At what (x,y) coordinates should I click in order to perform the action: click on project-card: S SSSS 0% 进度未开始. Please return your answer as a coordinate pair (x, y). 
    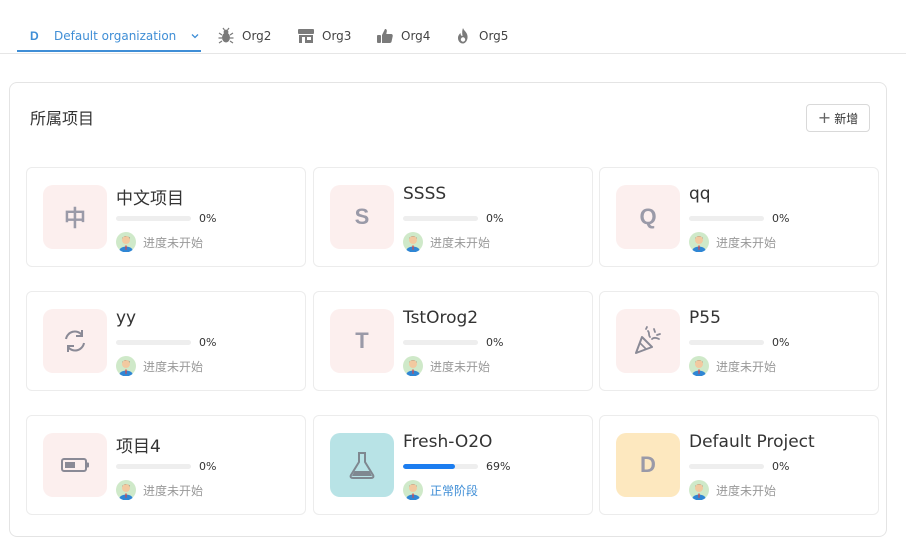
    Looking at the image, I should click on (453, 217).